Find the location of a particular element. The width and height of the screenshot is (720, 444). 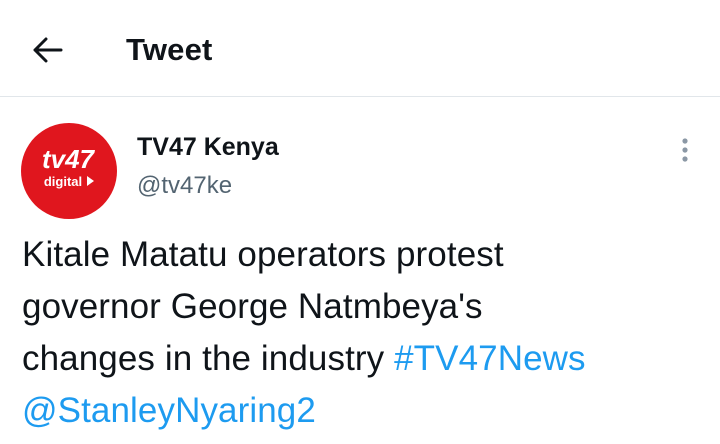

back-button is located at coordinates (48, 50).